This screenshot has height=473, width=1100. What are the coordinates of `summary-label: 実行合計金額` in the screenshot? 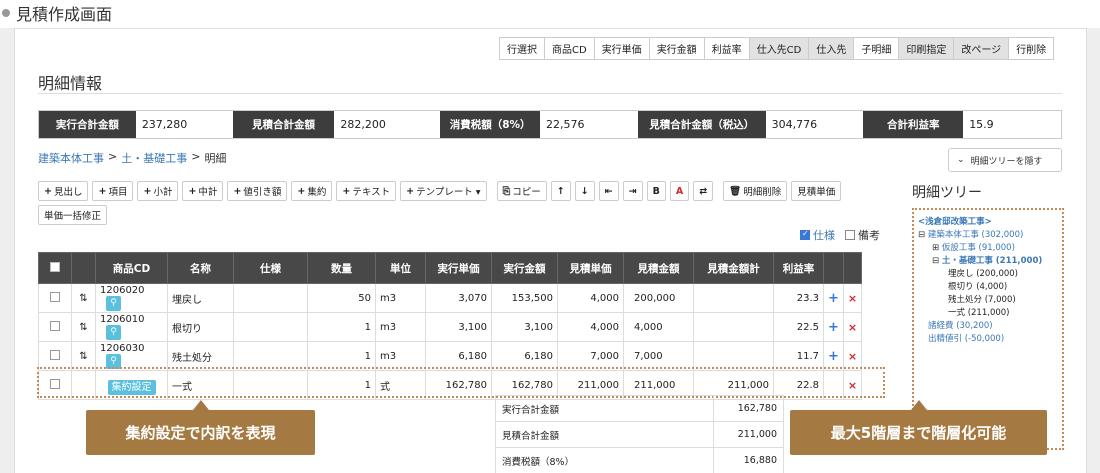 It's located at (87, 124).